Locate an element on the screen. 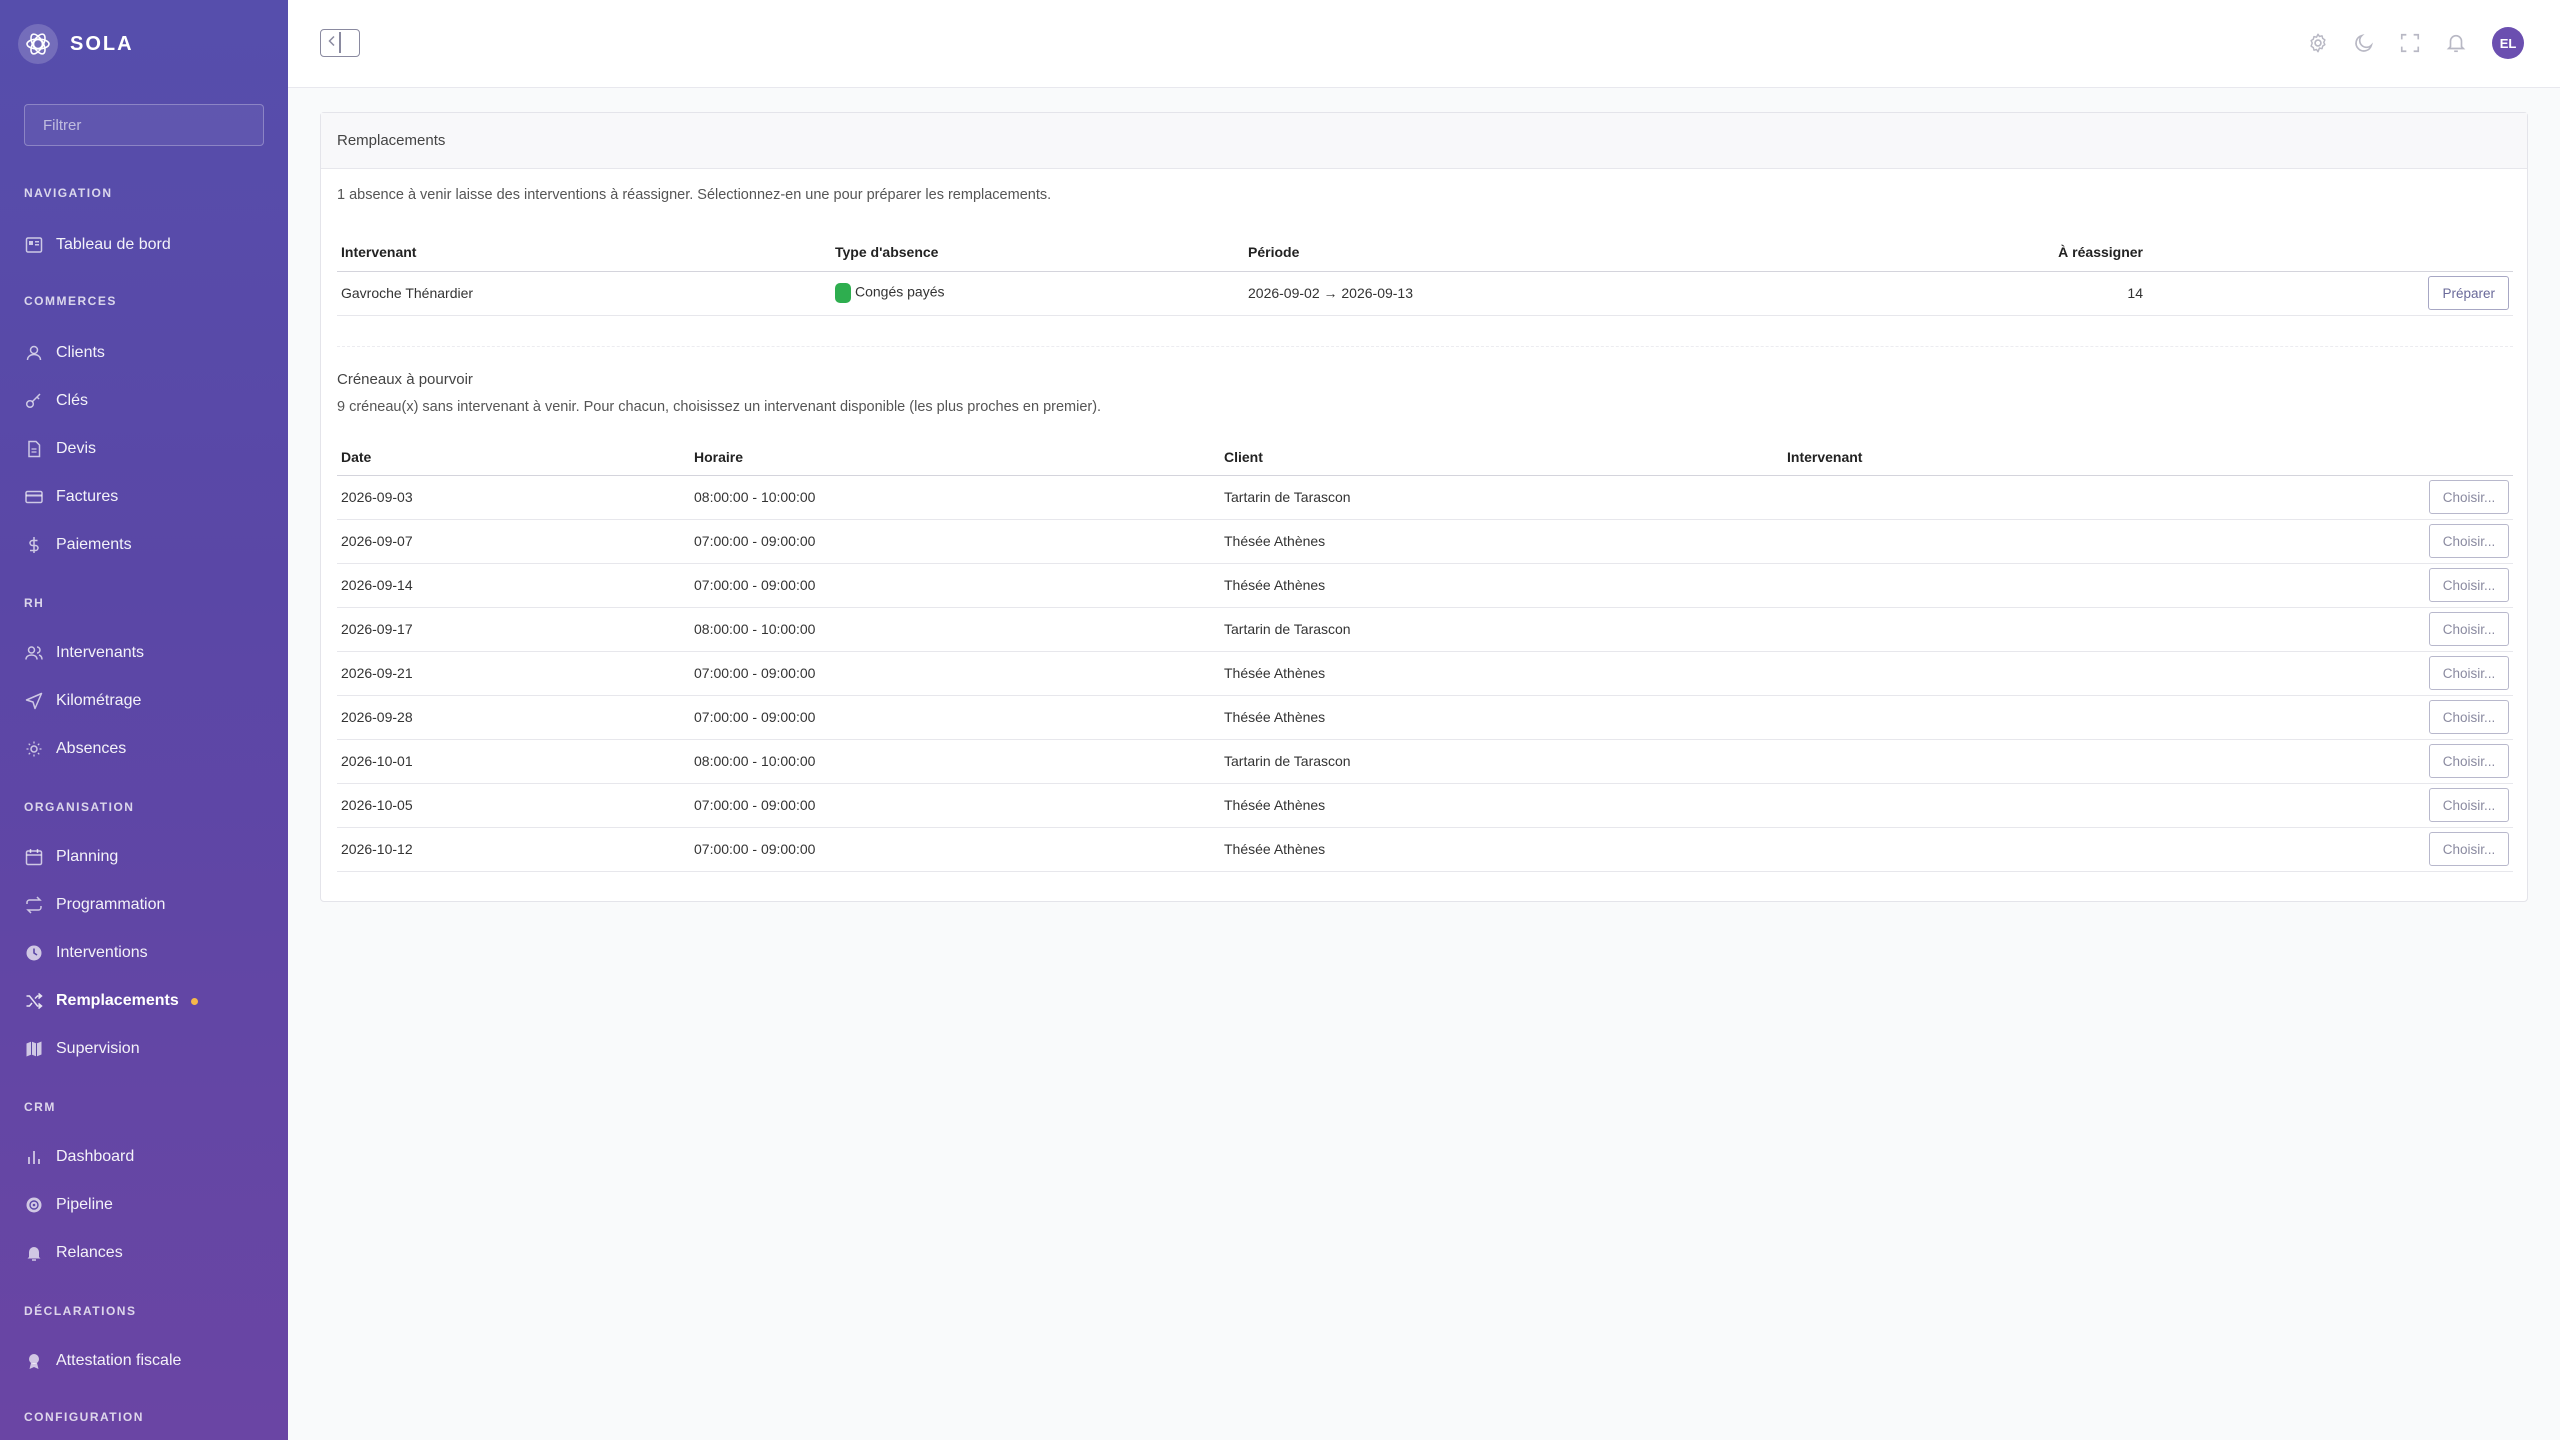 This screenshot has height=1440, width=2560. sidebar-toggle-button is located at coordinates (340, 43).